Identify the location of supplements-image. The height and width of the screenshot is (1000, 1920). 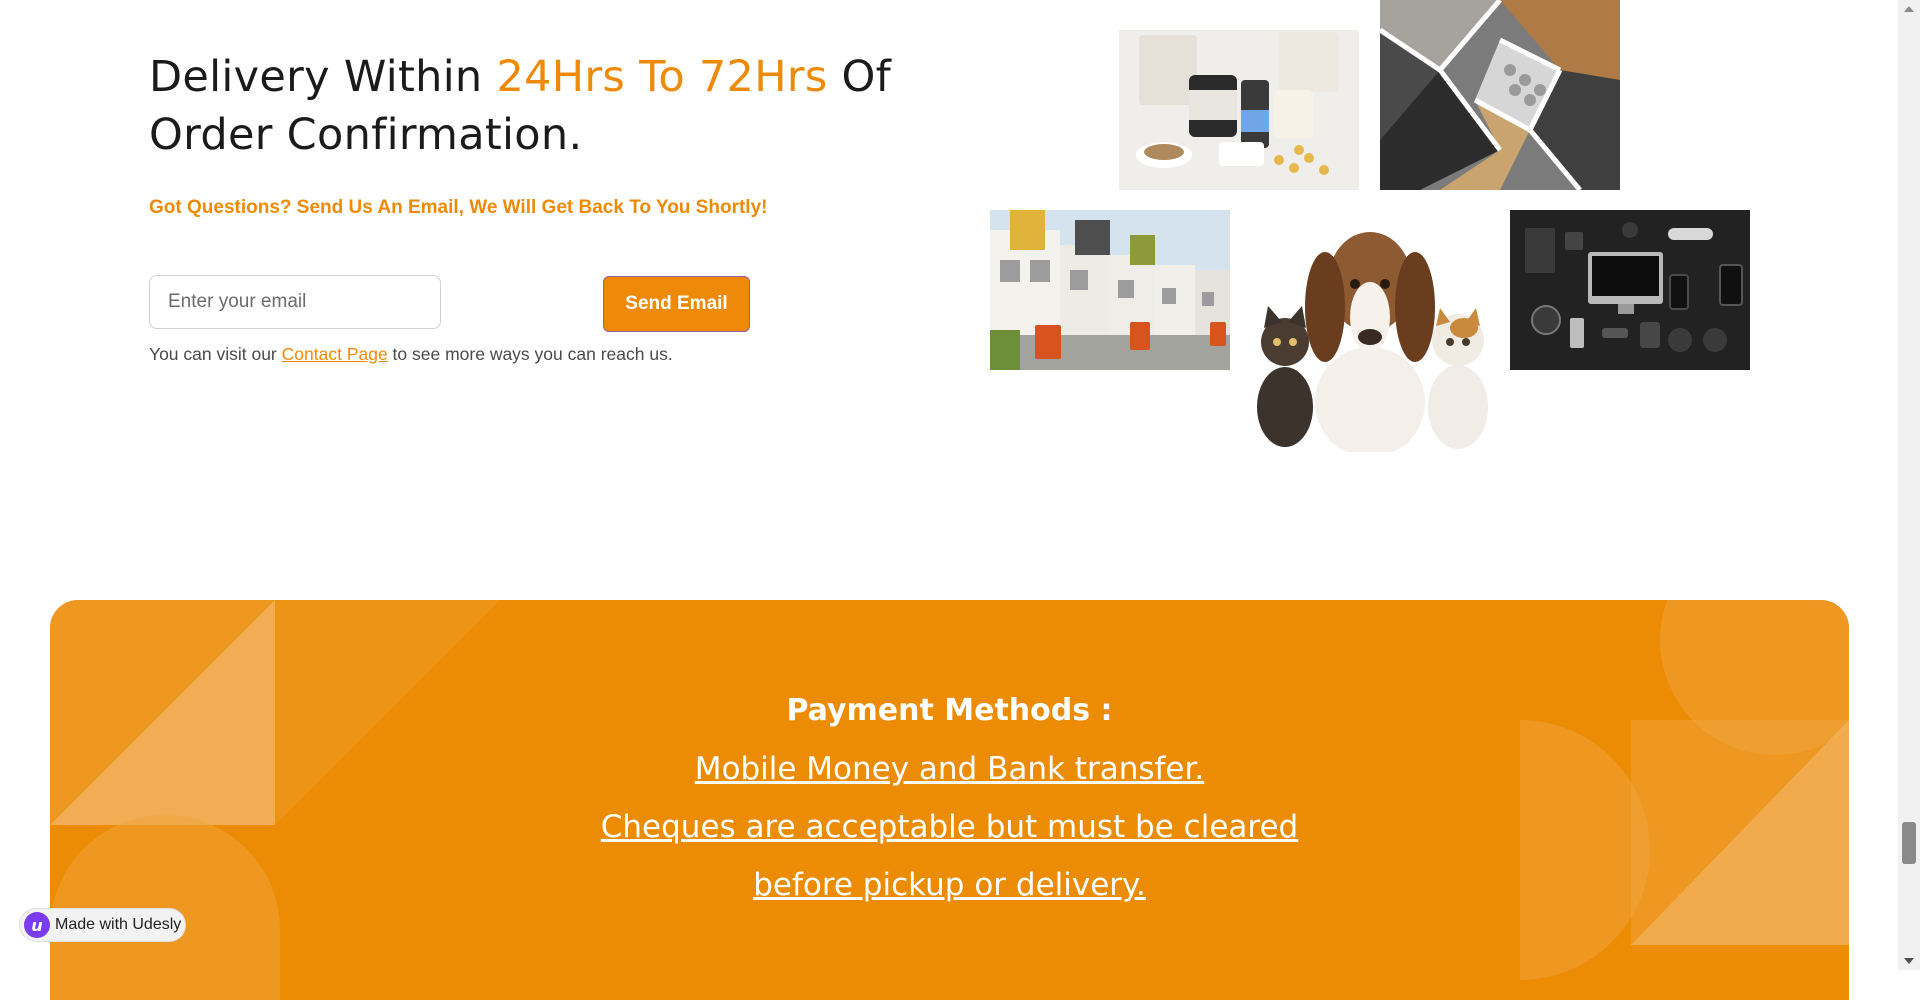
(1239, 110).